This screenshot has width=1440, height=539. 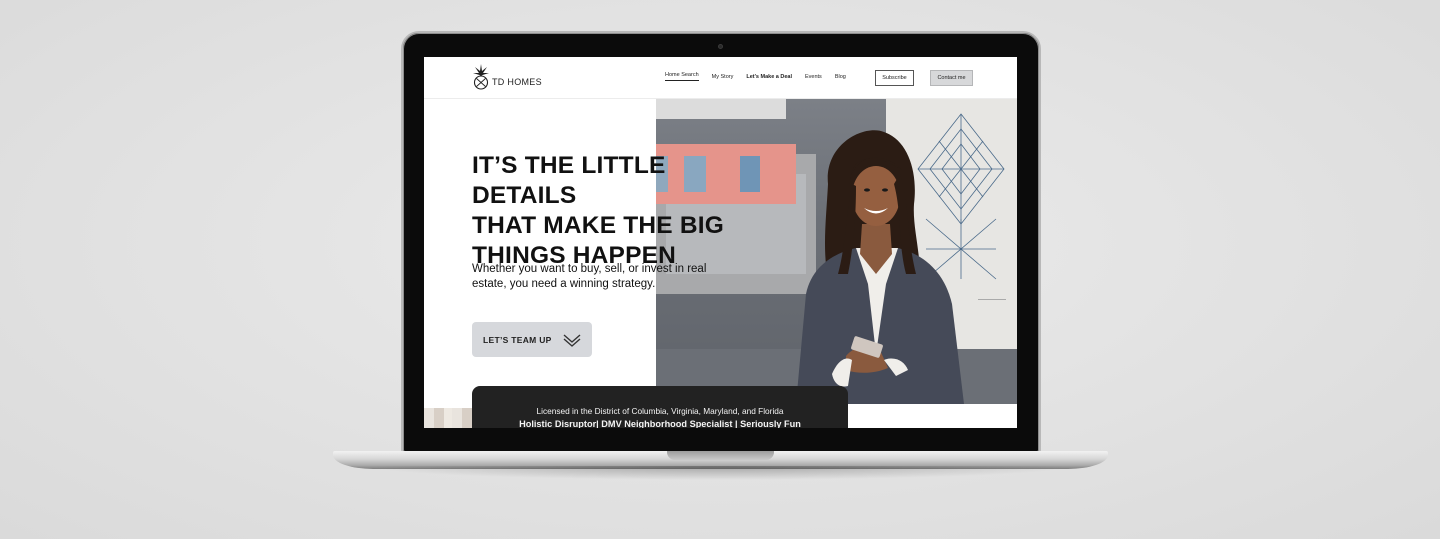 What do you see at coordinates (720, 46) in the screenshot?
I see `camera-icon` at bounding box center [720, 46].